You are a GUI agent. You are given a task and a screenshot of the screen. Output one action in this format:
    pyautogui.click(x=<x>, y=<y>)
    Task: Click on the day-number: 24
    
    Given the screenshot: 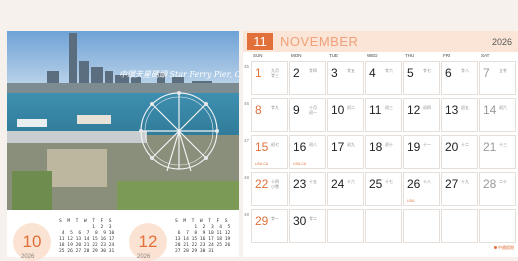 What is the action you would take?
    pyautogui.click(x=338, y=184)
    